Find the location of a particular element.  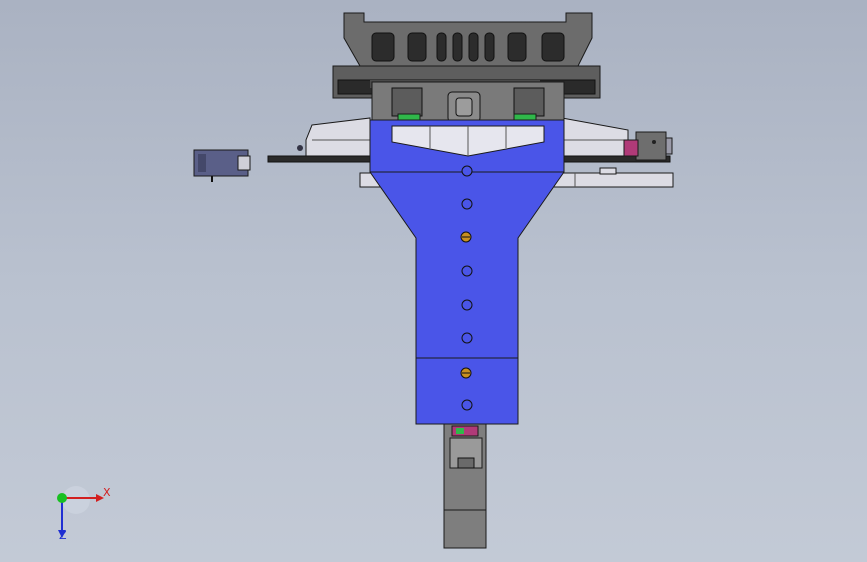

linear-guide-right is located at coordinates (595, 140).